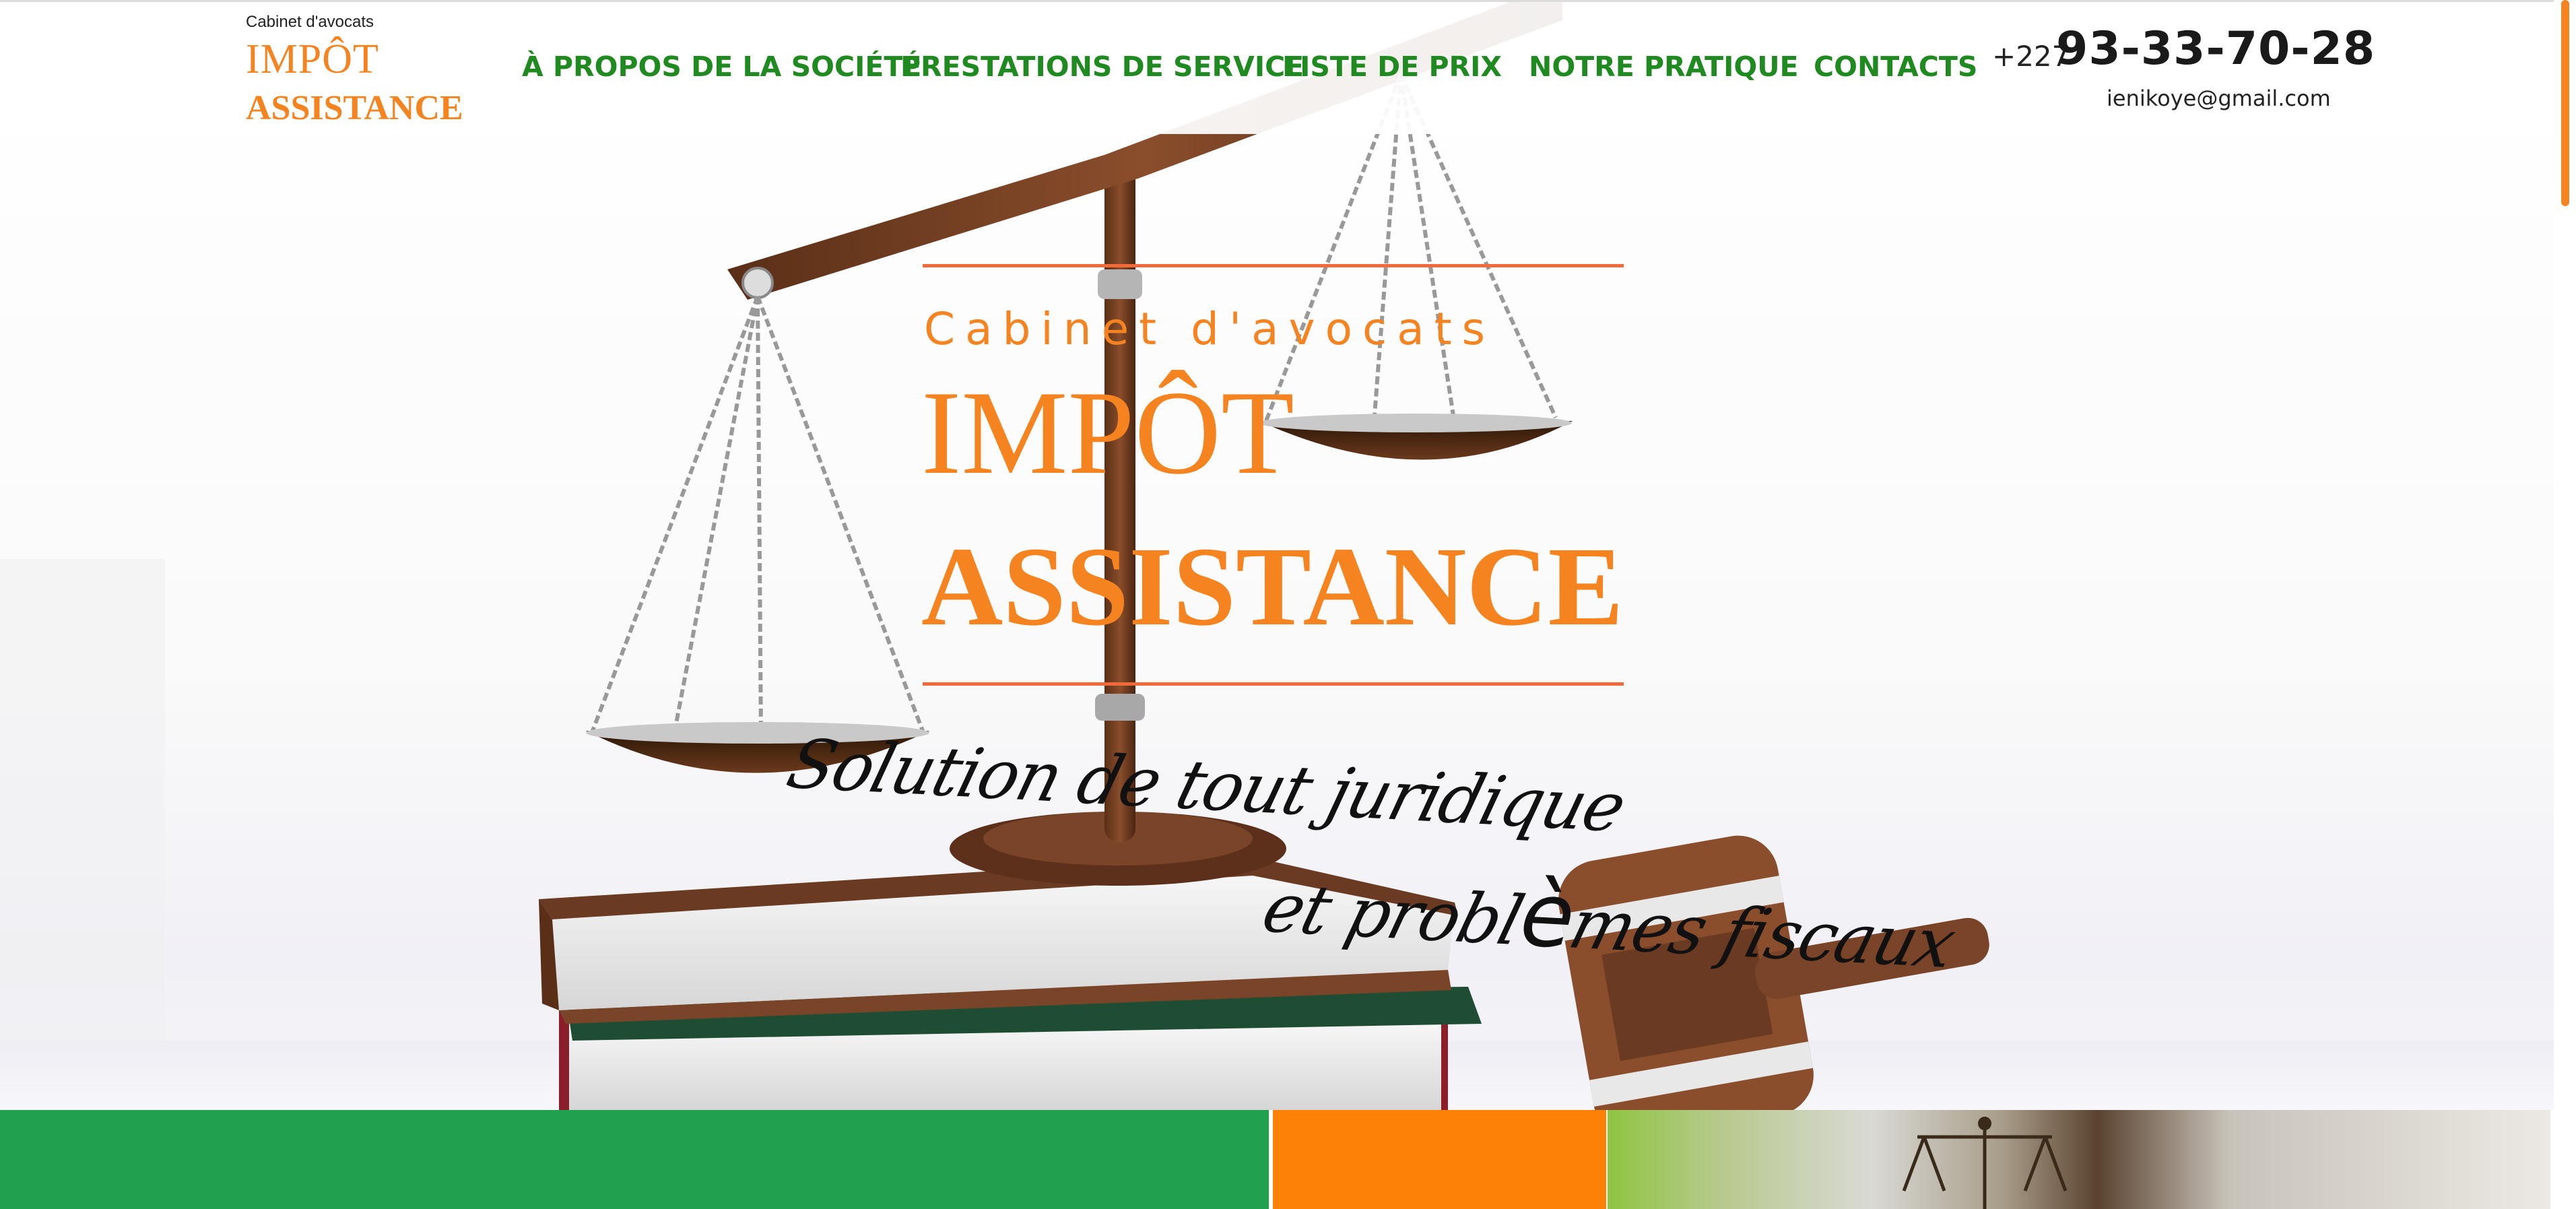 This screenshot has height=1209, width=2576. What do you see at coordinates (1102, 67) in the screenshot?
I see `nav-item-prestations: PRESTATIONS DE SERVICE` at bounding box center [1102, 67].